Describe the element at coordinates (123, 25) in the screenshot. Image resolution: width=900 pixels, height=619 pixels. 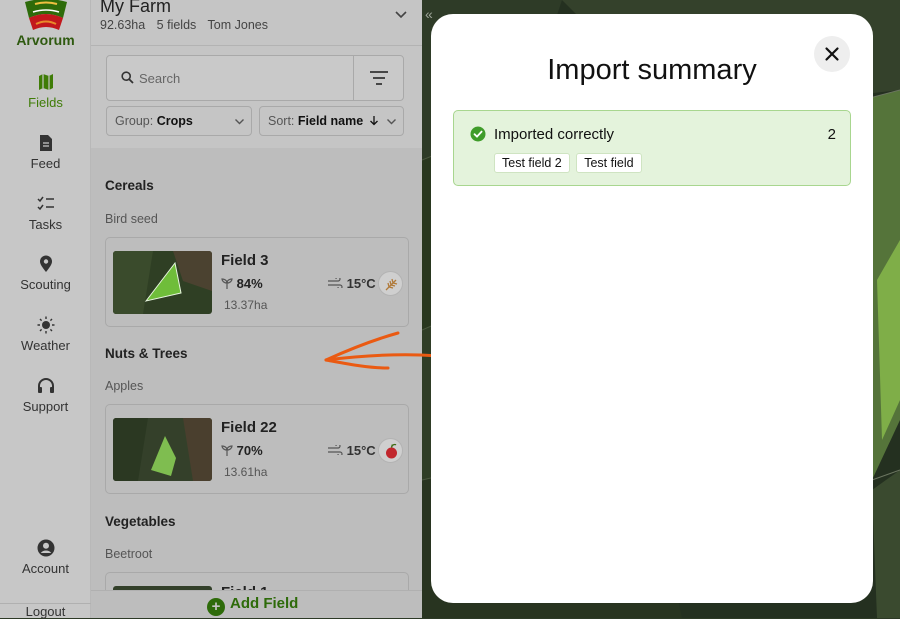
I see `farm-area: 92.63ha` at that location.